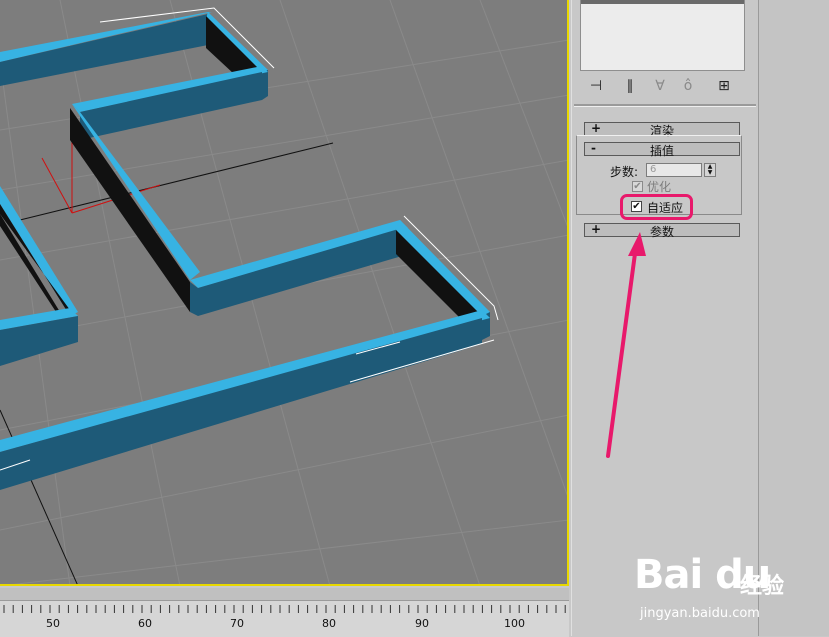 Image resolution: width=829 pixels, height=637 pixels. I want to click on rollout-parameters-title: 参数, so click(661, 232).